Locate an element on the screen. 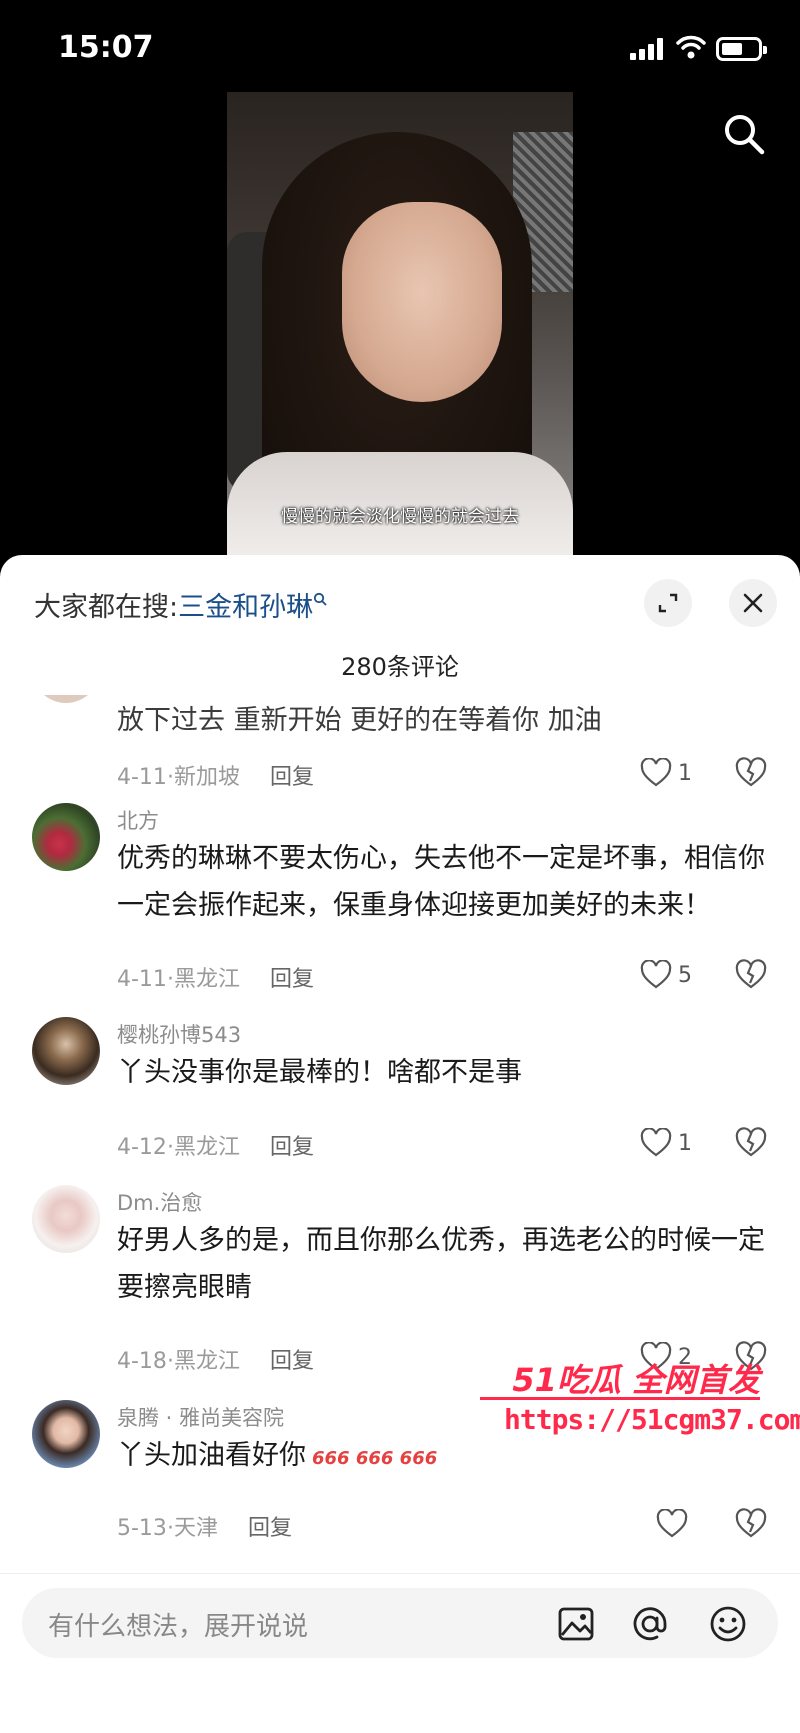  expand-button is located at coordinates (668, 603).